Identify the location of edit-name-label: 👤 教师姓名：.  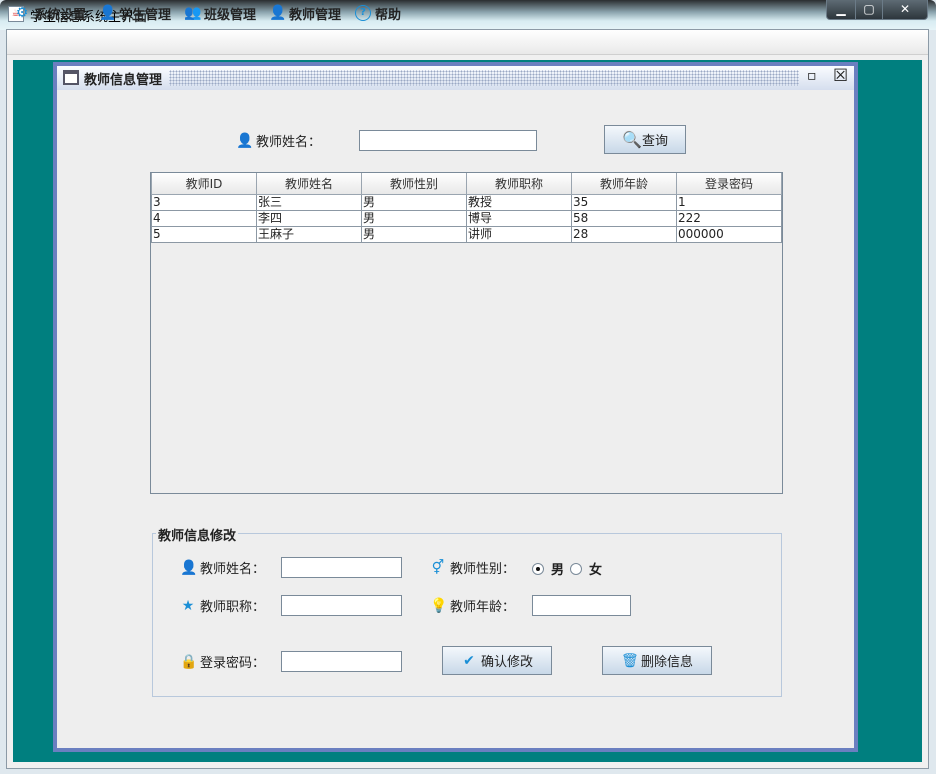
(223, 568).